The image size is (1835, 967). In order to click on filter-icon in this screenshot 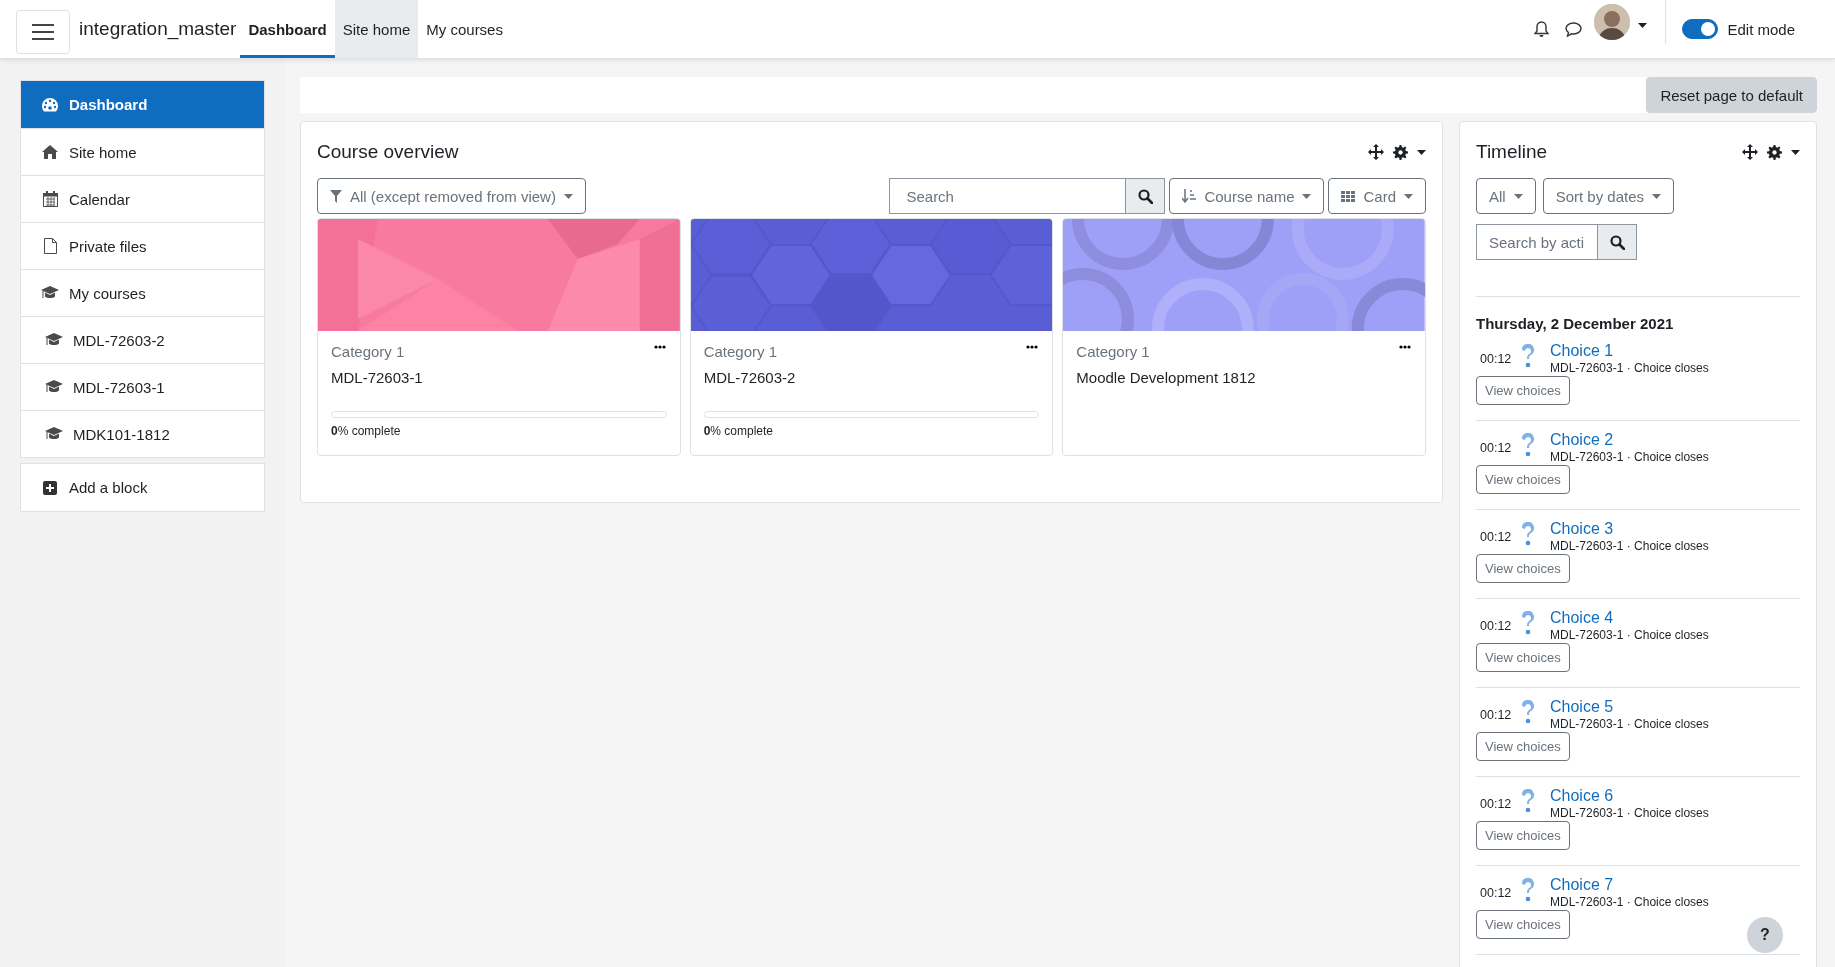, I will do `click(336, 196)`.